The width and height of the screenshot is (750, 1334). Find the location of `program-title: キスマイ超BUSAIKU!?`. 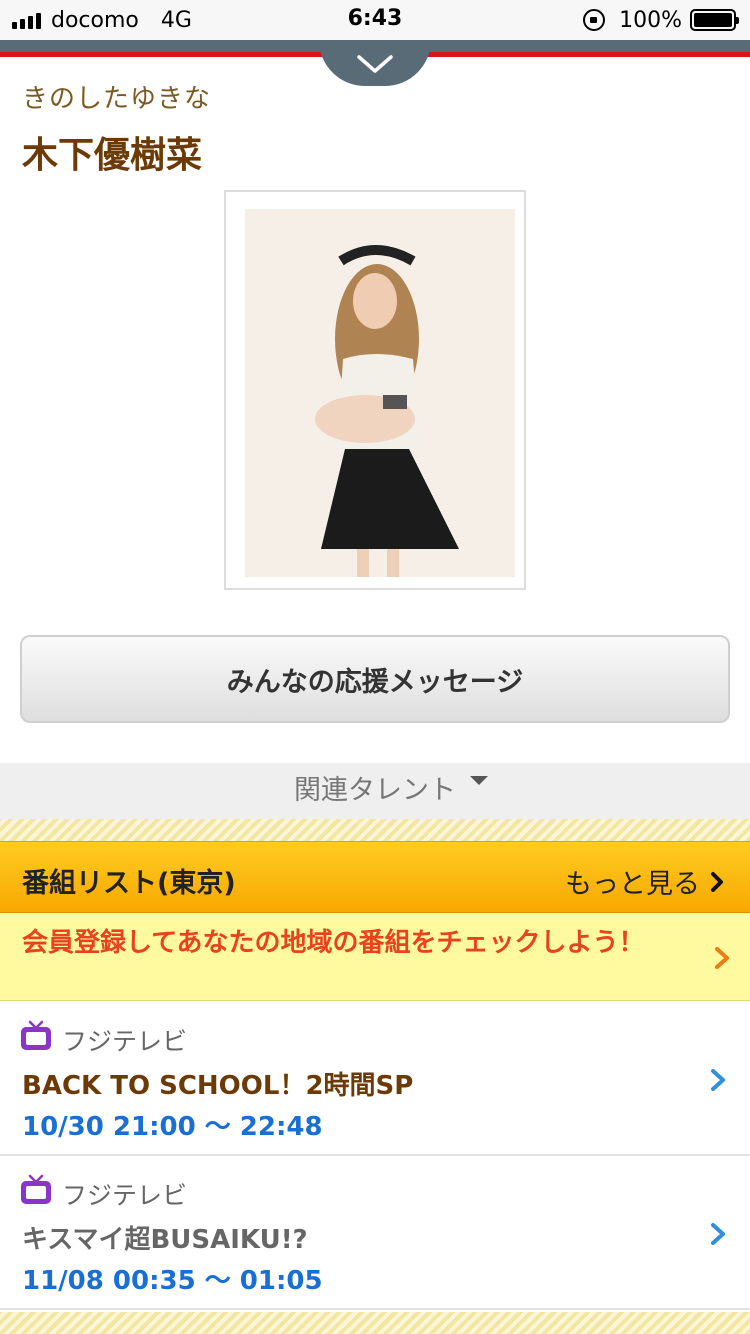

program-title: キスマイ超BUSAIKU!? is located at coordinates (165, 1240).